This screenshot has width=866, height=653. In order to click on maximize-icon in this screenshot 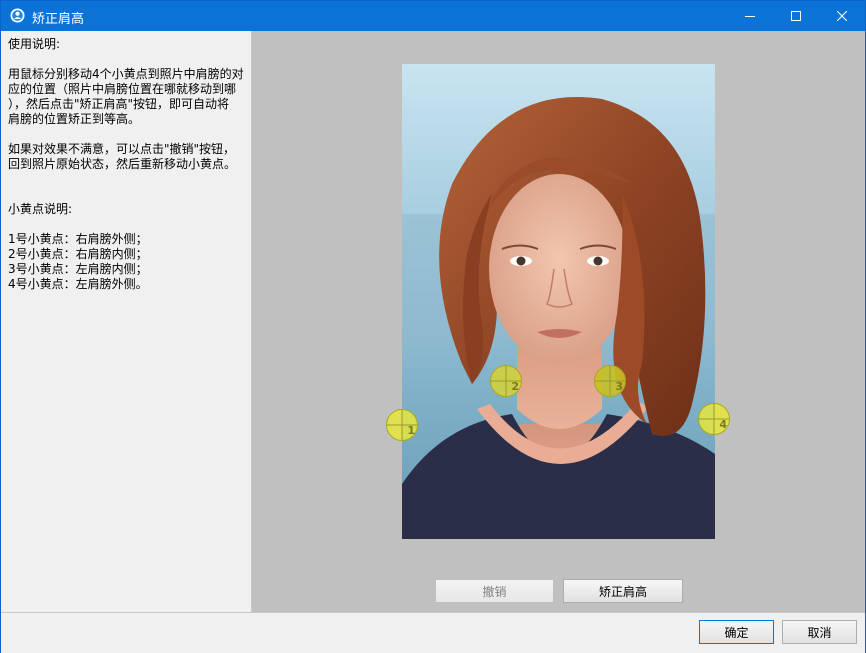, I will do `click(796, 16)`.